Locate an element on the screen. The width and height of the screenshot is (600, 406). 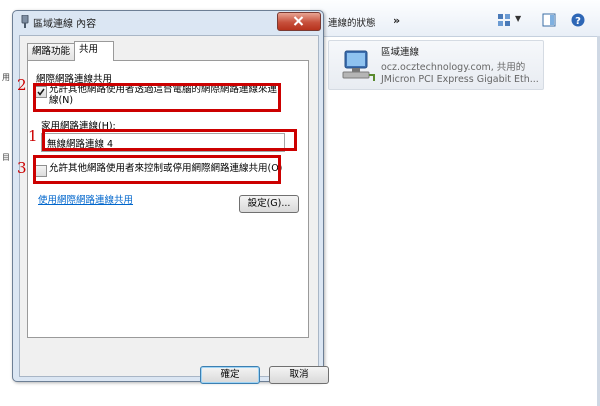
dialog-titlebar: 區域連線 內容 is located at coordinates (168, 22).